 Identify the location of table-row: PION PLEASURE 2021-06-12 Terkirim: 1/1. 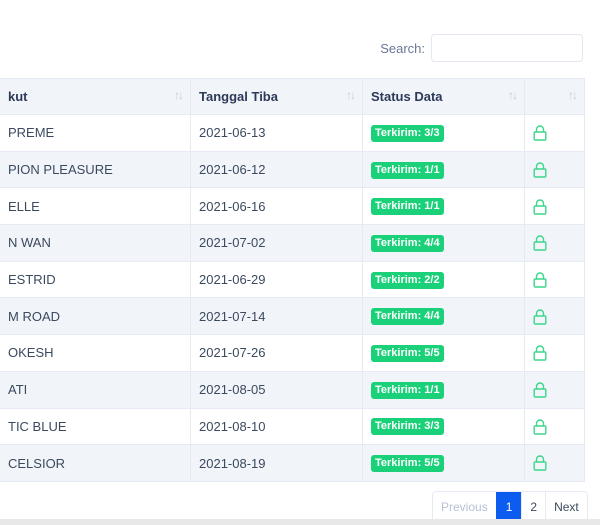
(292, 169).